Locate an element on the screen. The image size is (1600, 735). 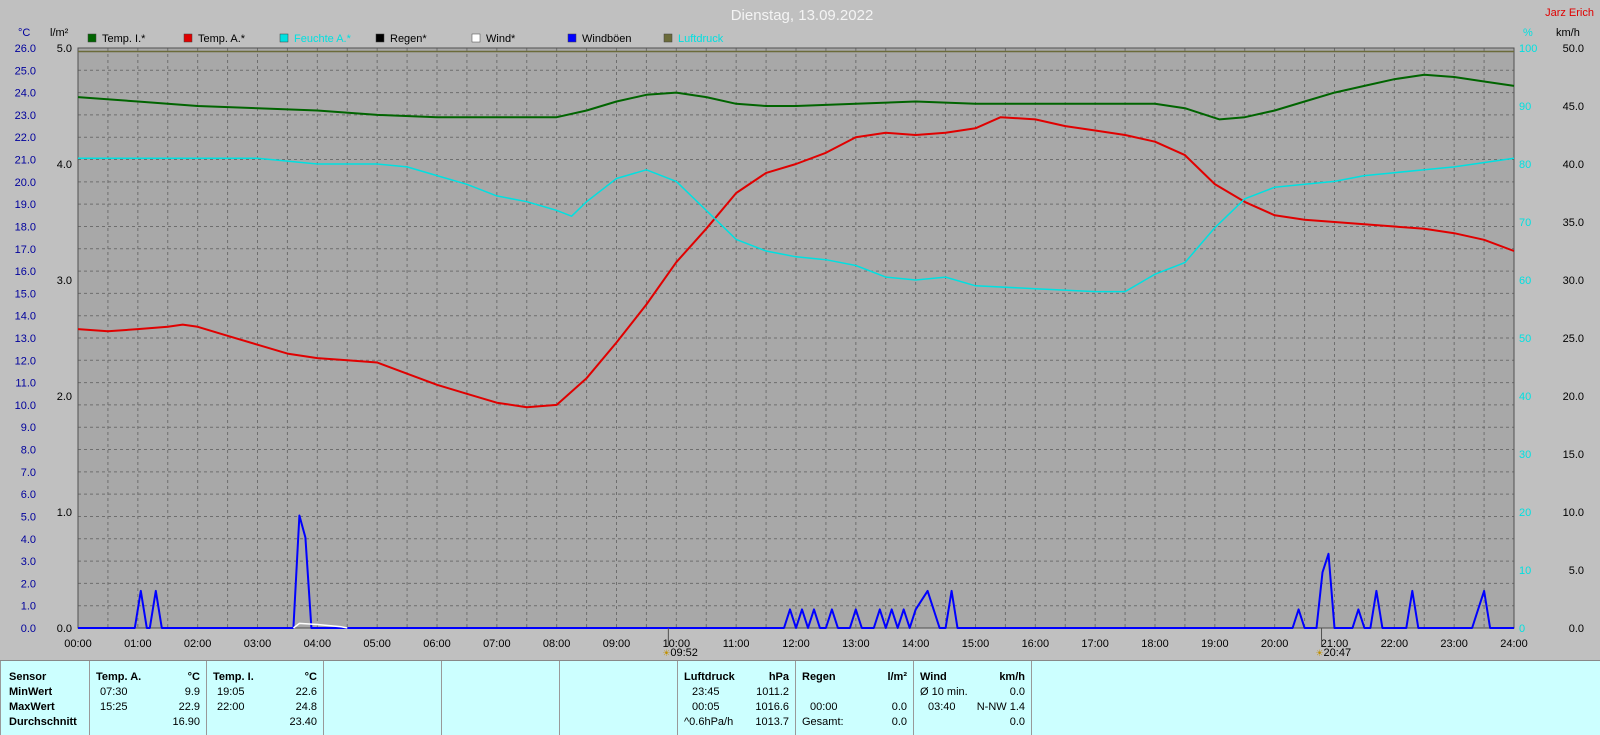
x-tick-label: 15:00 is located at coordinates (976, 644).